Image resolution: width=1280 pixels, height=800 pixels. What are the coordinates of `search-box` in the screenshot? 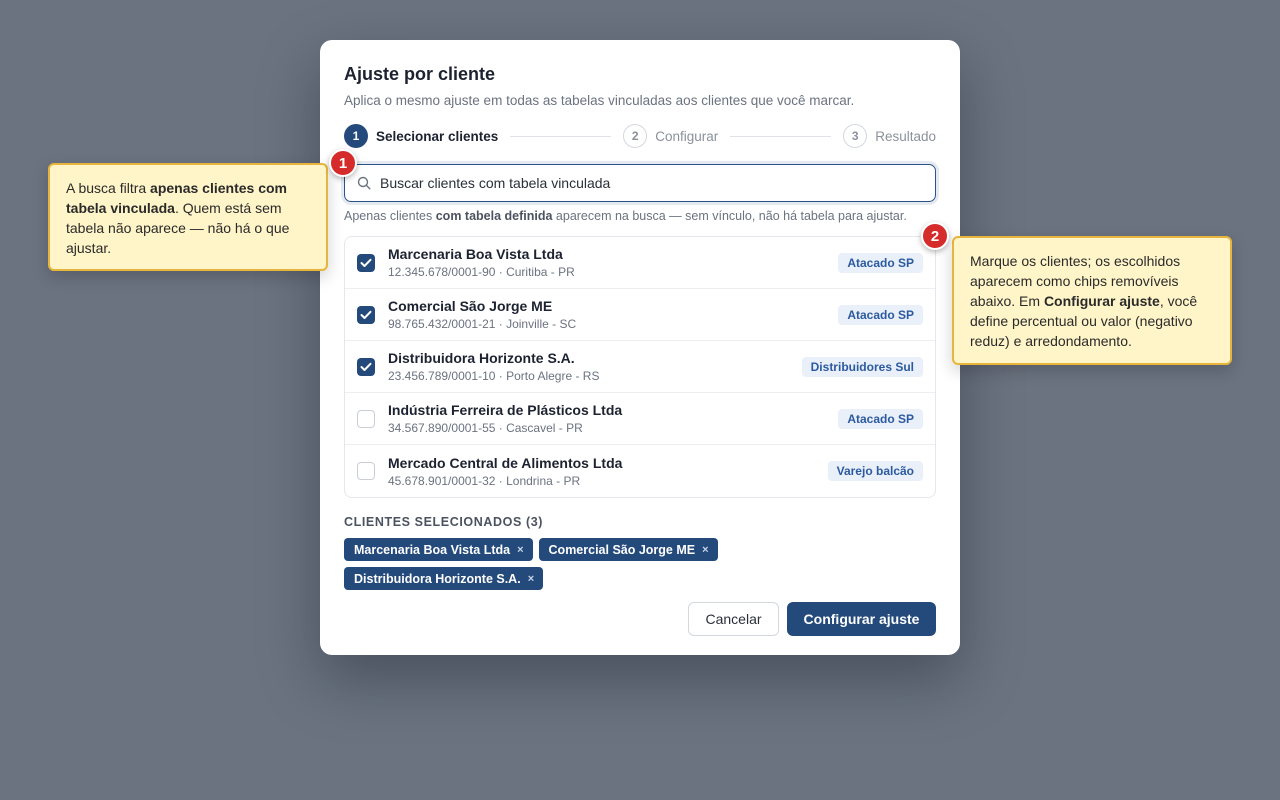 It's located at (640, 183).